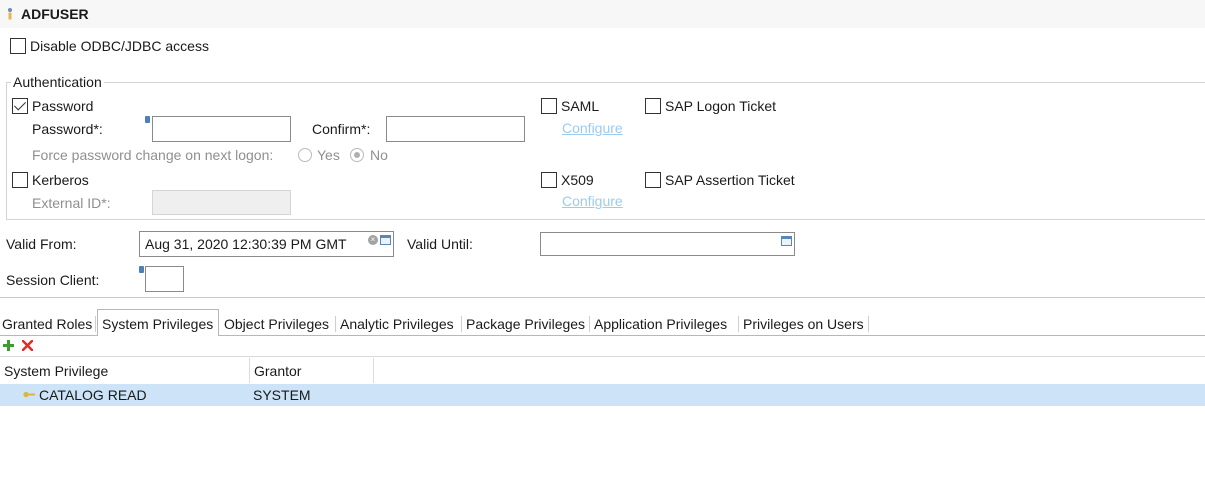 The width and height of the screenshot is (1205, 477). What do you see at coordinates (41, 244) in the screenshot?
I see `valid-from-label: Valid From:` at bounding box center [41, 244].